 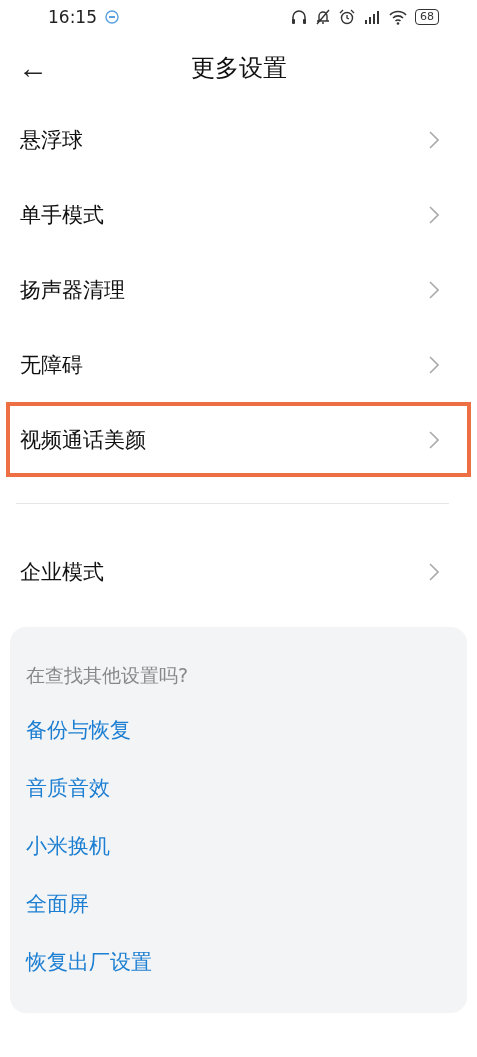 I want to click on suggestion-link: 恢复出厂设置, so click(x=89, y=962).